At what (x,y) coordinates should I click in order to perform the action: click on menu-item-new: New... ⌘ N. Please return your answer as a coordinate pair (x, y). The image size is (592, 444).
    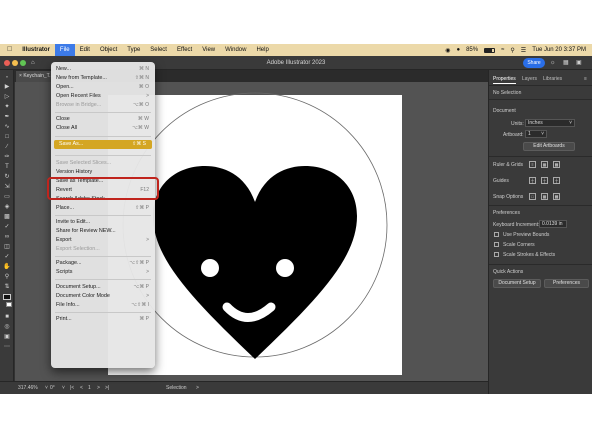
    Looking at the image, I should click on (103, 69).